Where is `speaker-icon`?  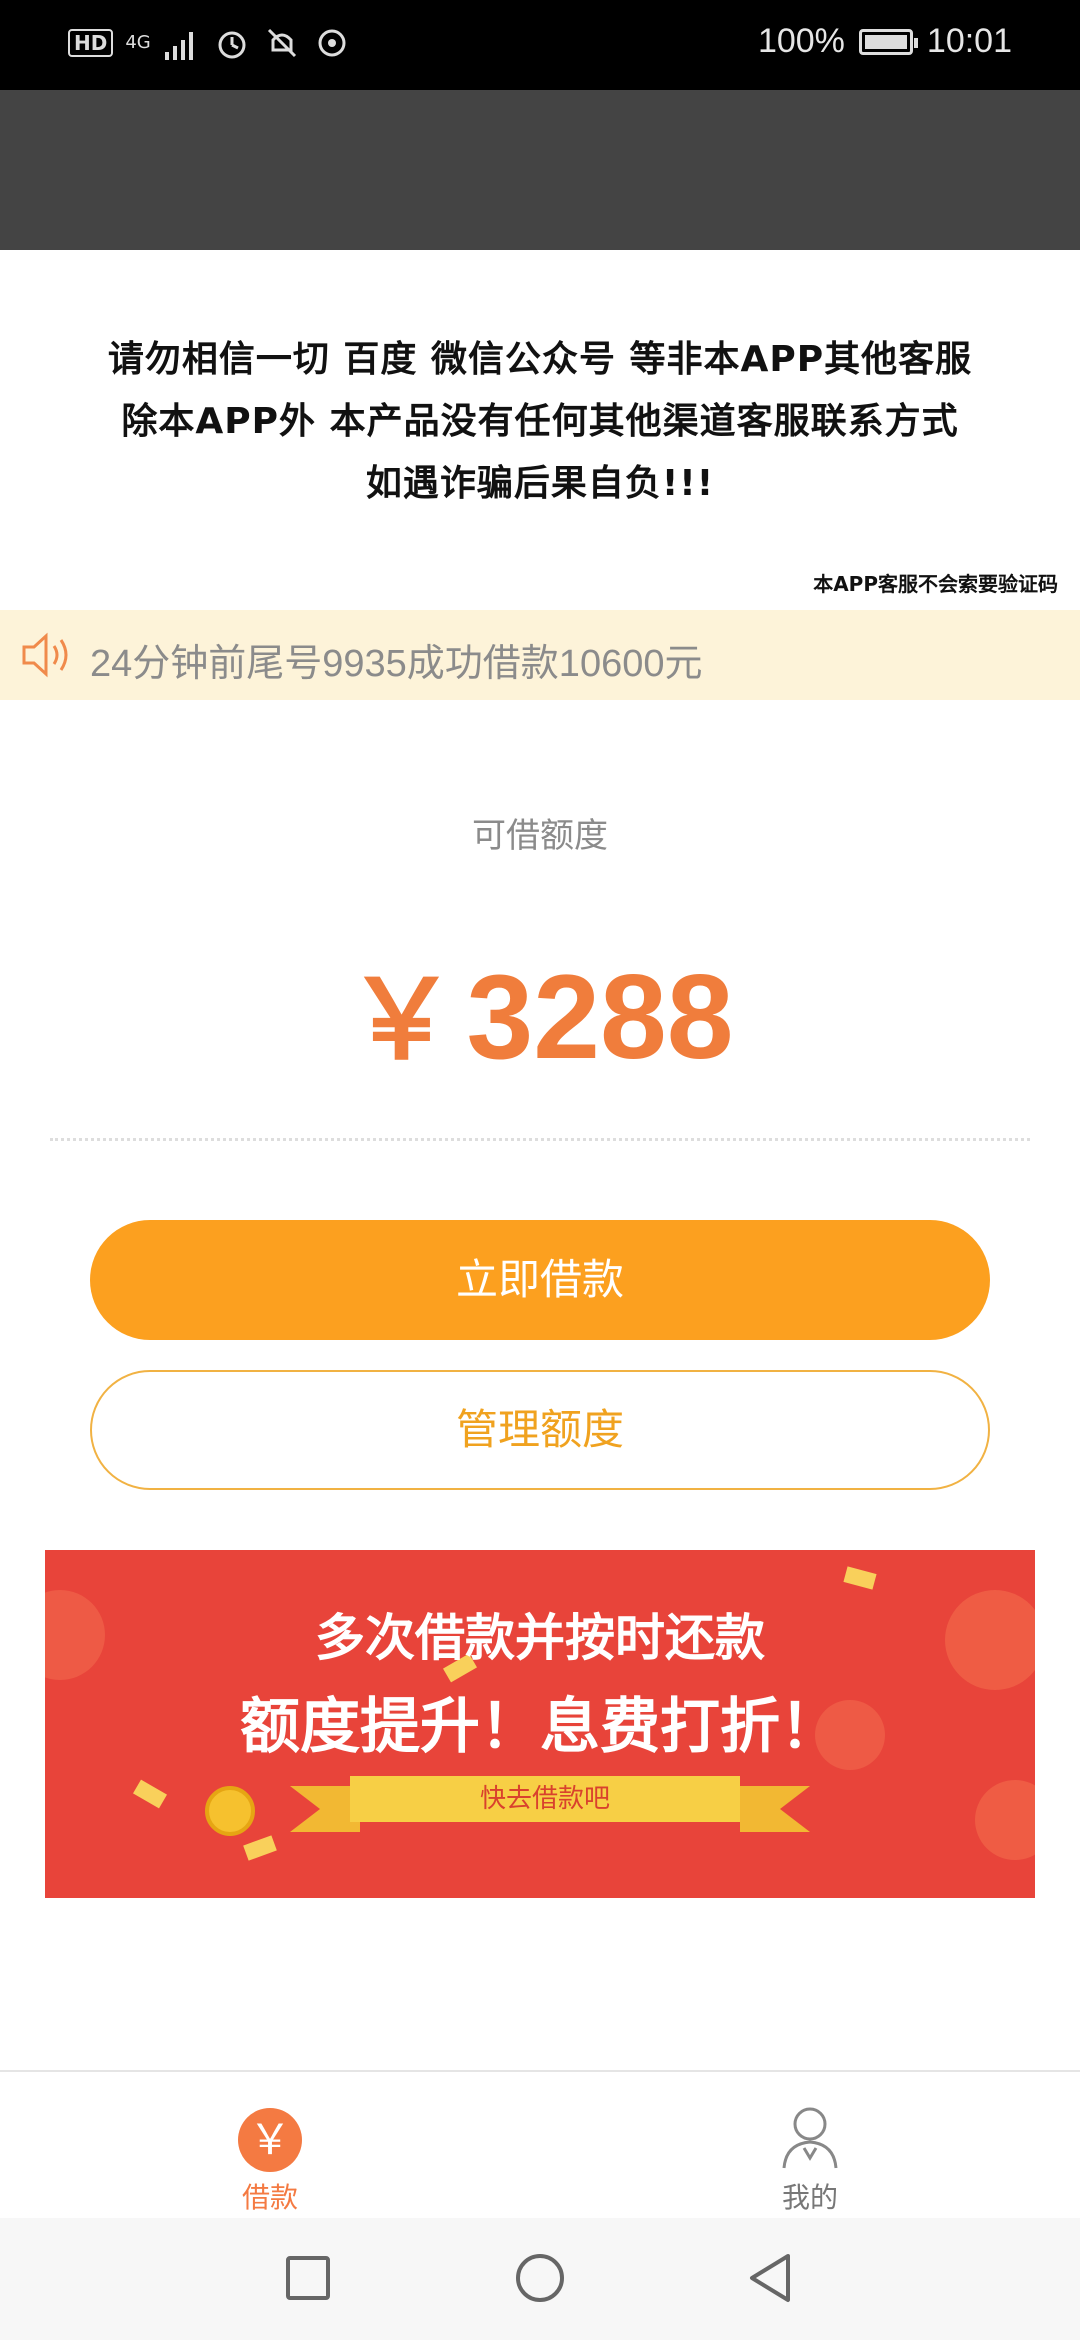 speaker-icon is located at coordinates (45, 655).